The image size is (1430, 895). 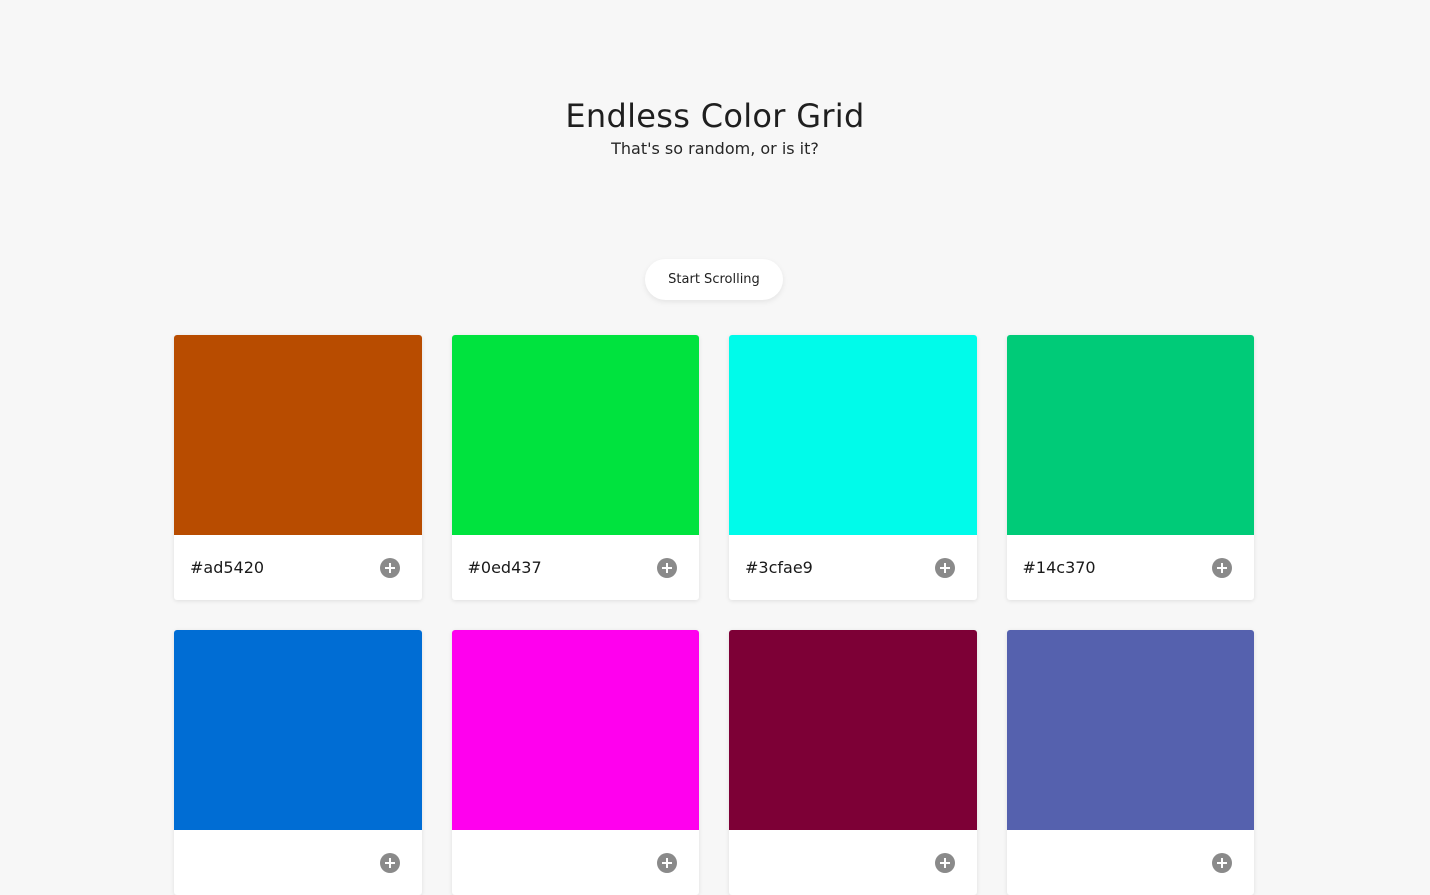 I want to click on color-card: #14c370, so click(x=1130, y=467).